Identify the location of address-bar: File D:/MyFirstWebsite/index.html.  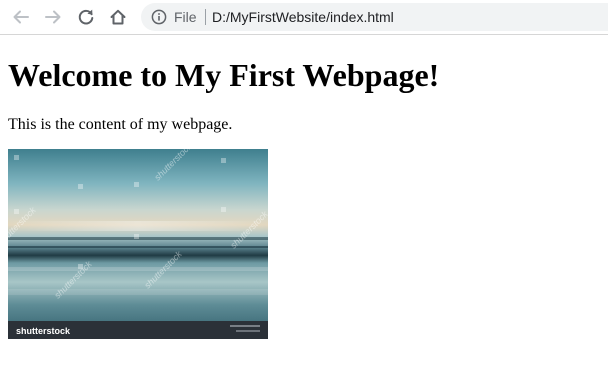
(374, 17).